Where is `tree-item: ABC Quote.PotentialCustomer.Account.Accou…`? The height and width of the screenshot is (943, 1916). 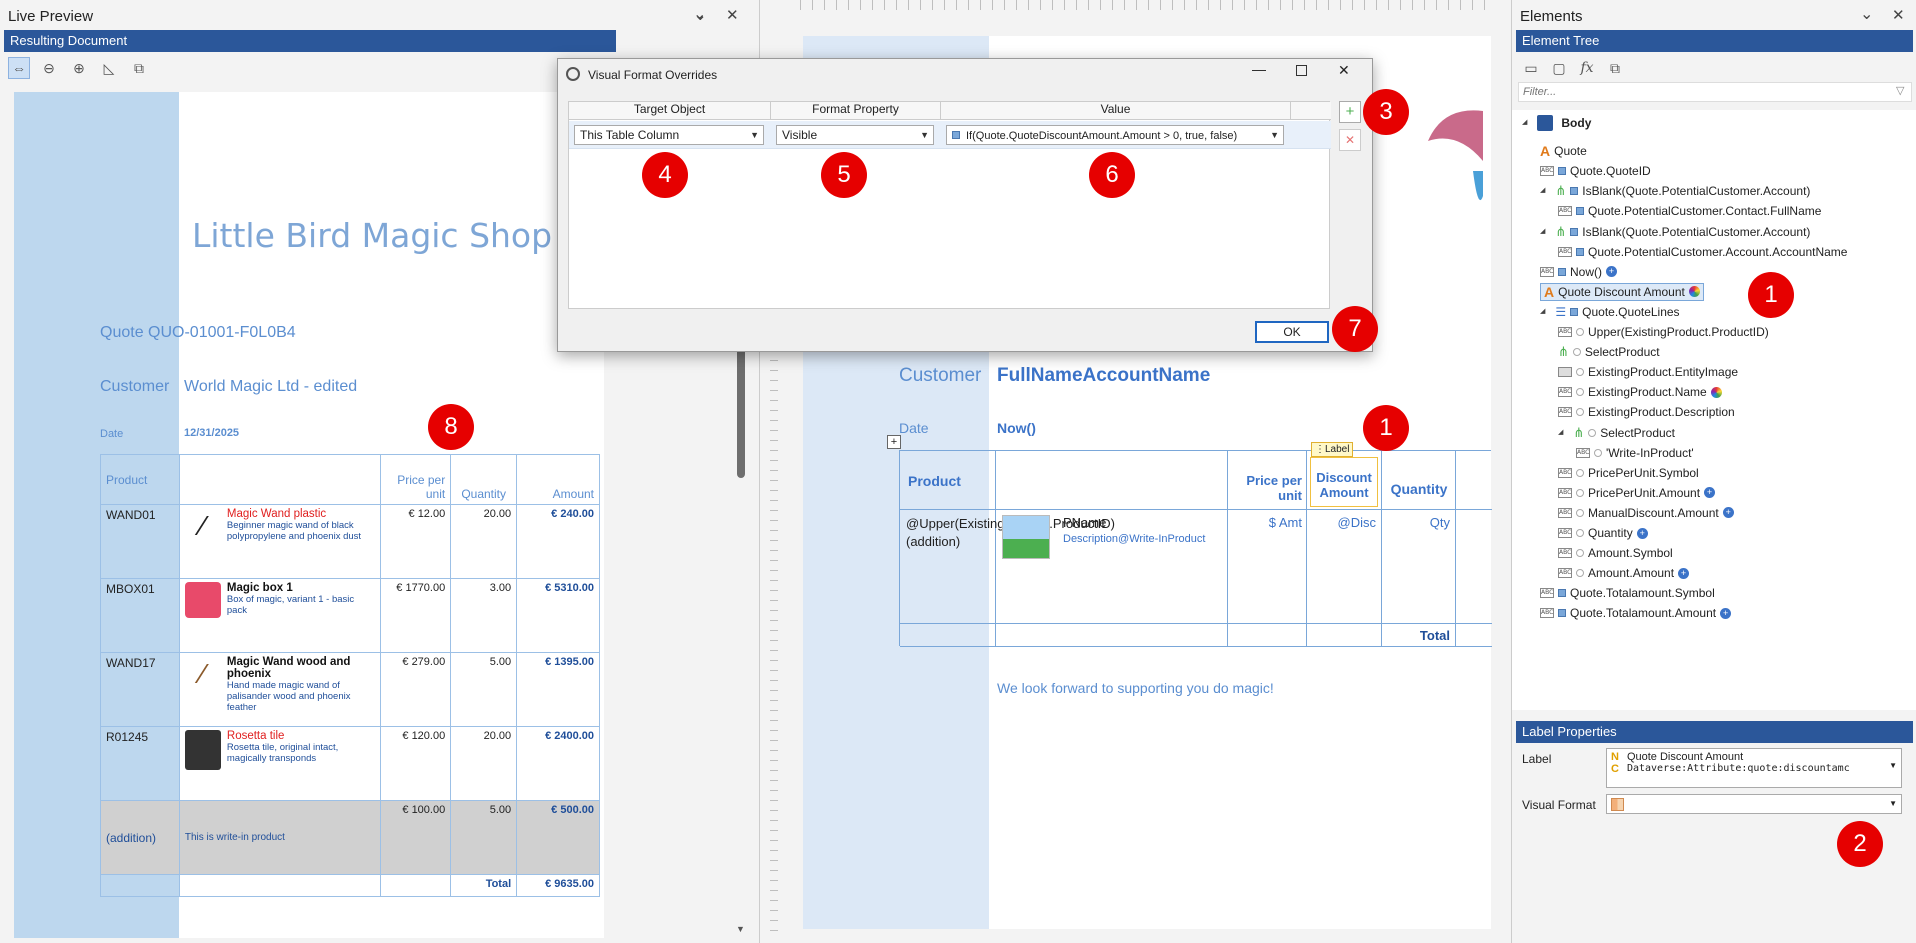
tree-item: ABC Quote.PotentialCustomer.Account.Accou… is located at coordinates (1702, 252).